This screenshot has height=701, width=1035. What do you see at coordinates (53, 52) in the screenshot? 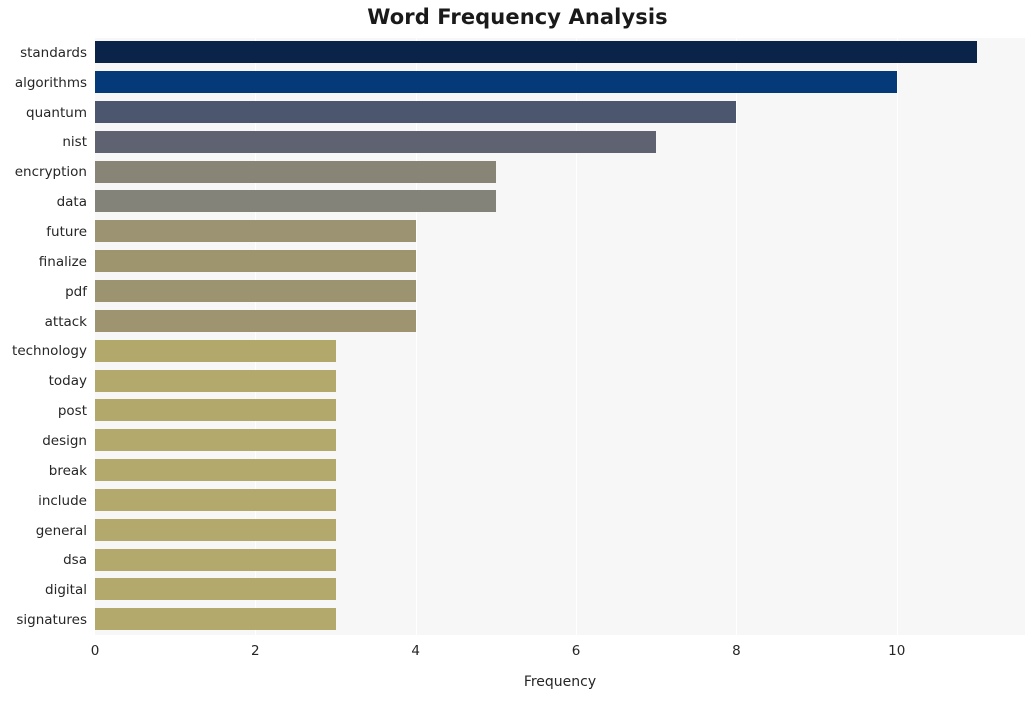
I see `y-tick-label-standards: standards` at bounding box center [53, 52].